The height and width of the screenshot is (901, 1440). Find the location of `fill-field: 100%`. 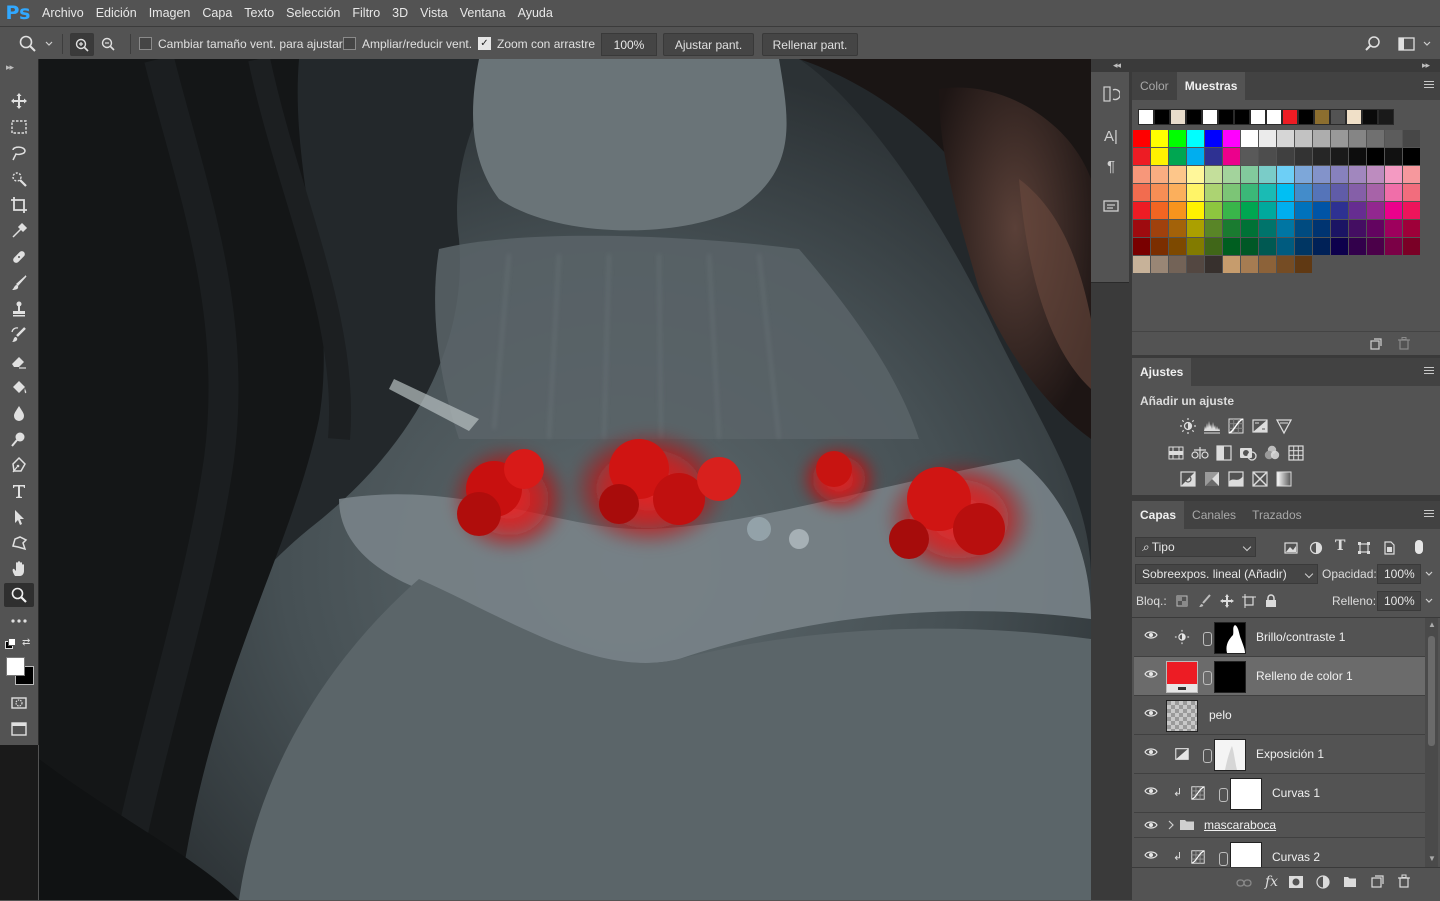

fill-field: 100% is located at coordinates (1399, 601).